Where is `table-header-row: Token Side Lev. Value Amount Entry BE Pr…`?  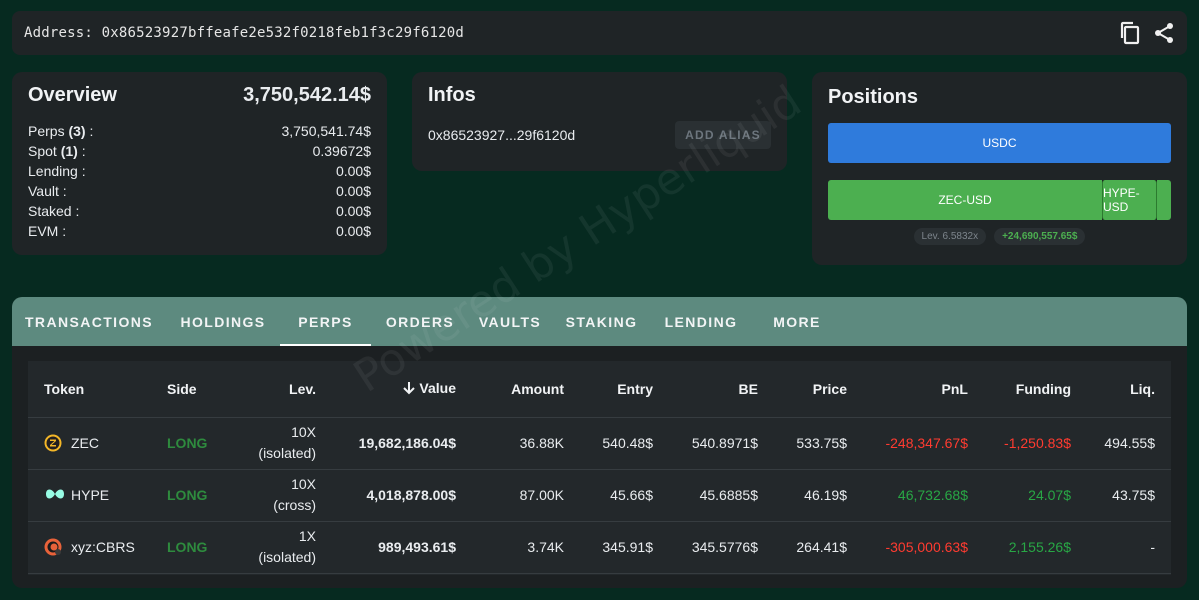 table-header-row: Token Side Lev. Value Amount Entry BE Pr… is located at coordinates (599, 389).